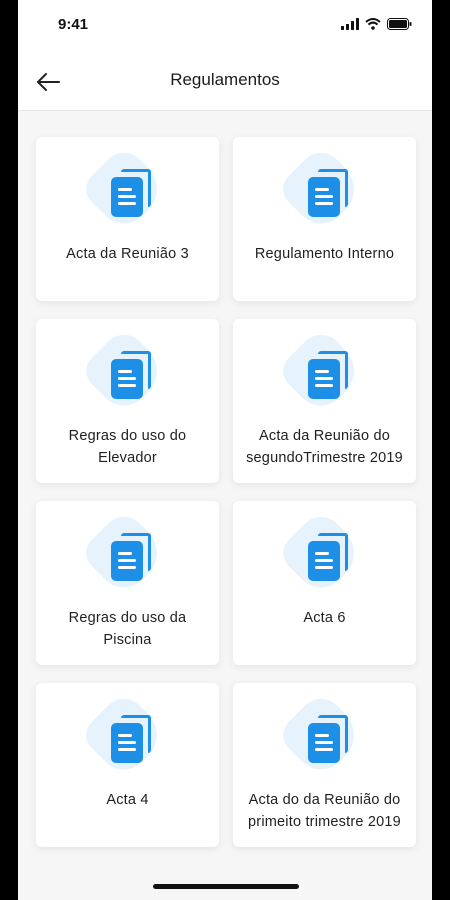 This screenshot has height=900, width=450. What do you see at coordinates (226, 886) in the screenshot?
I see `home-indicator` at bounding box center [226, 886].